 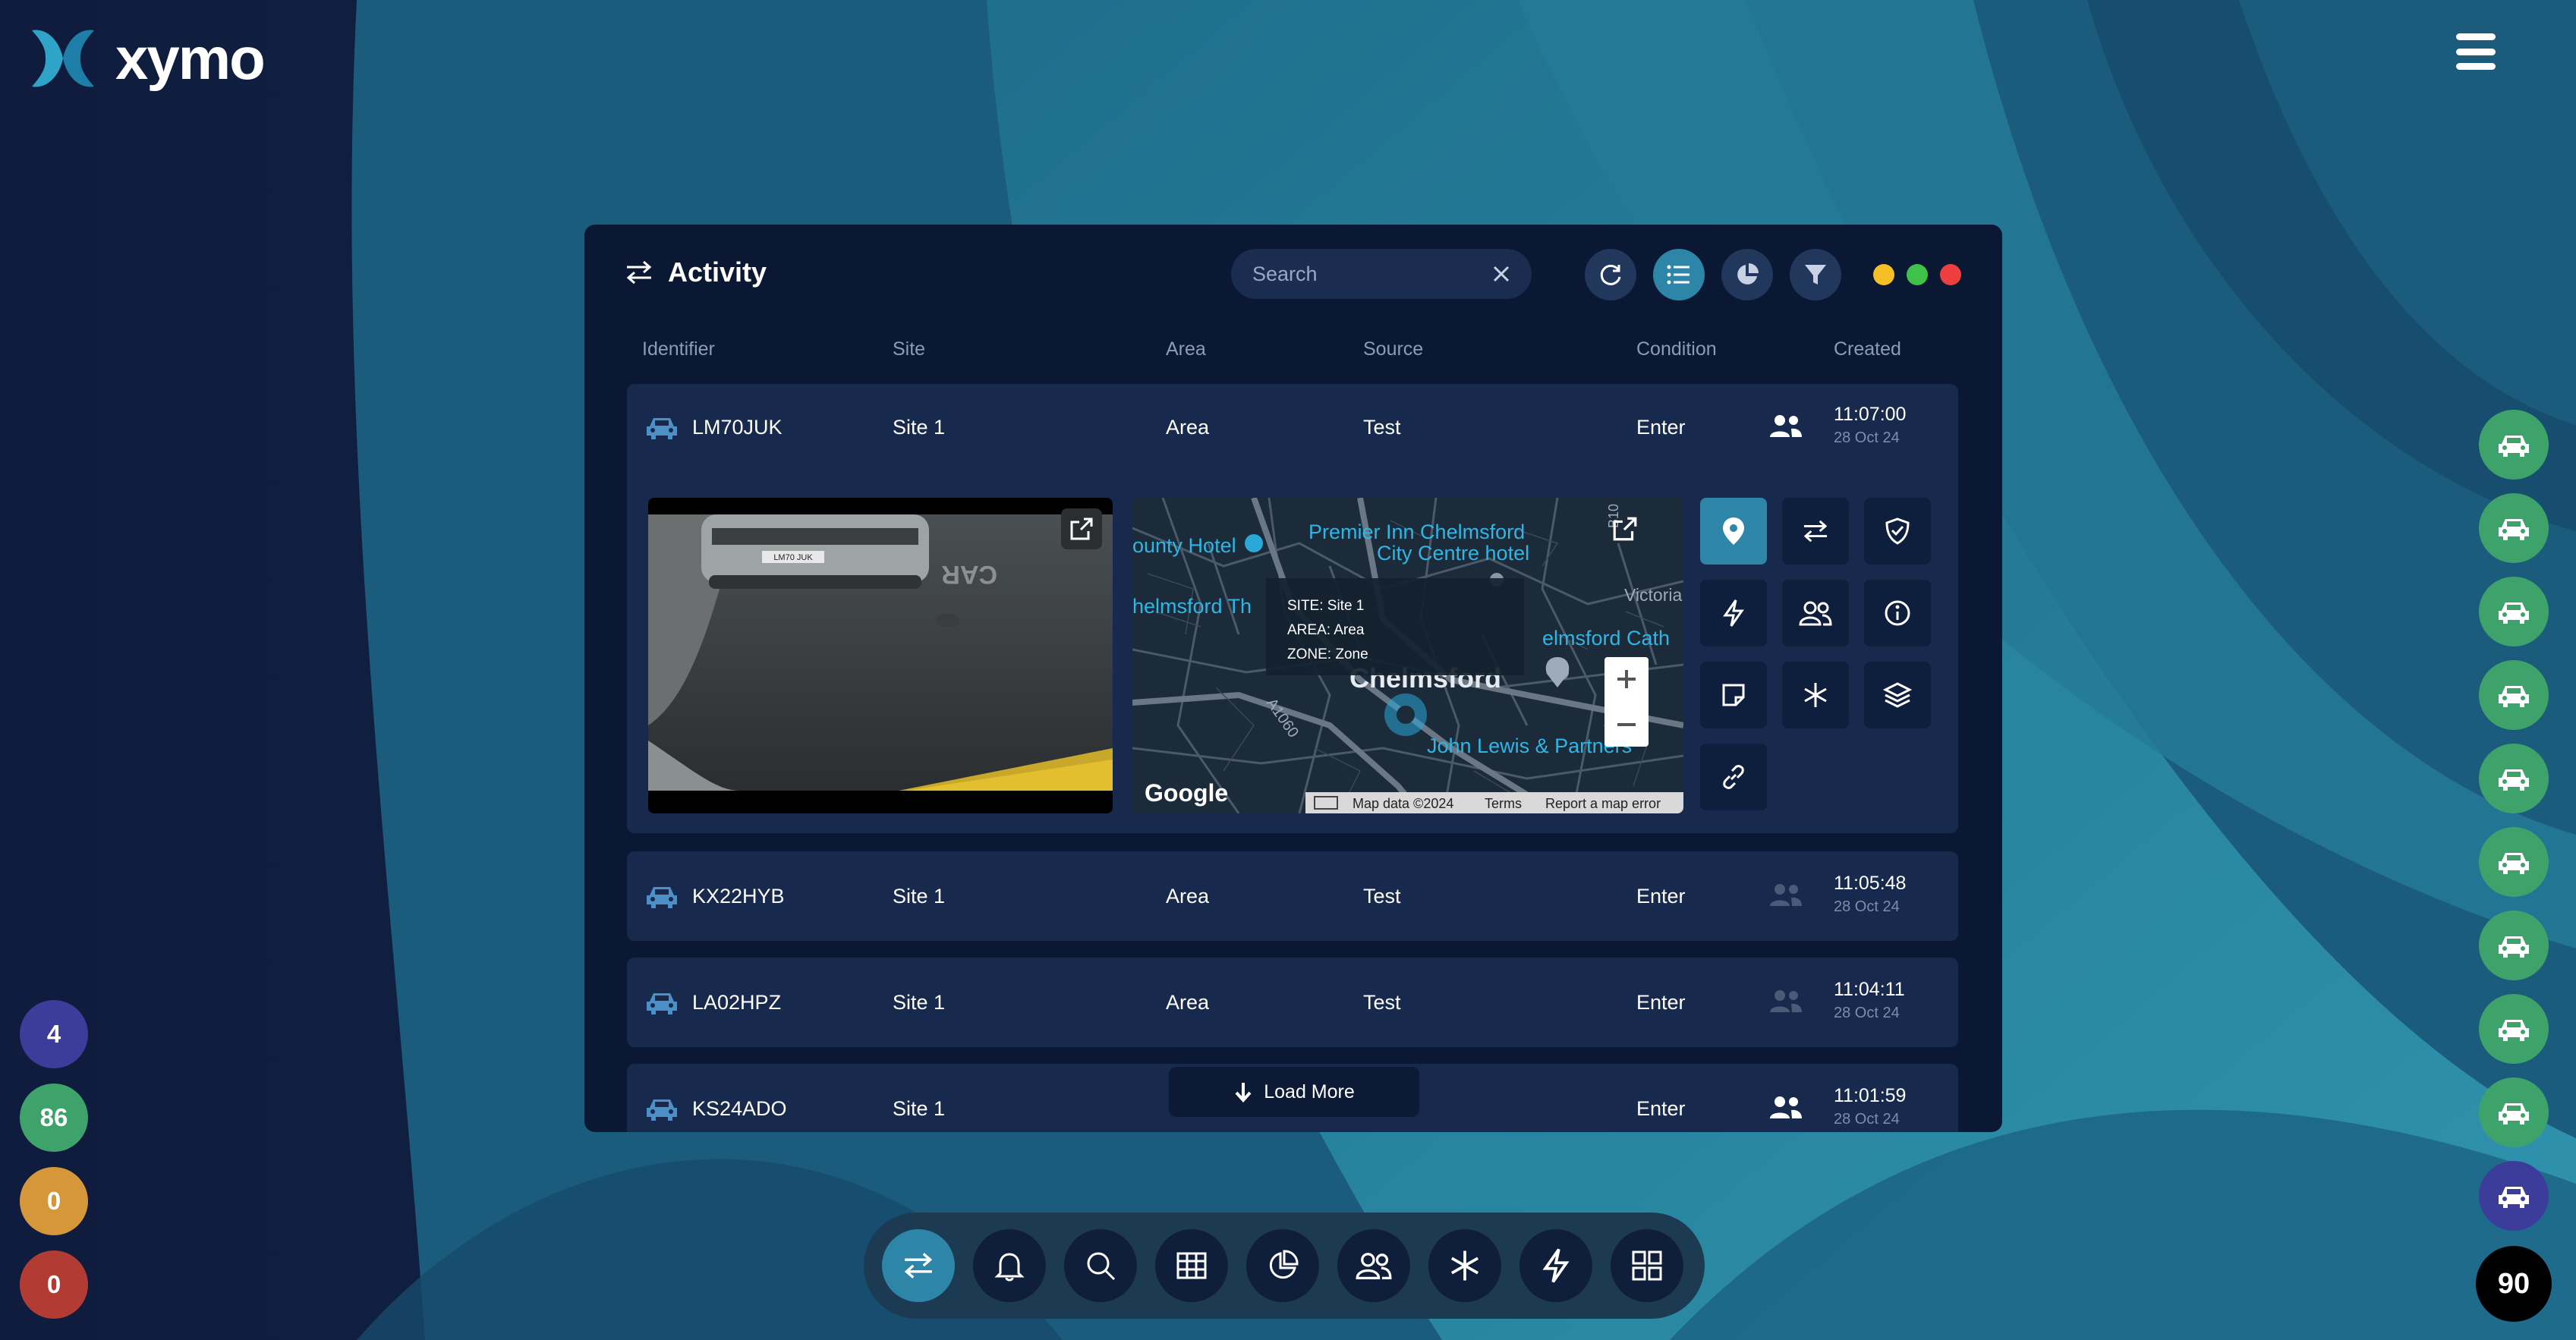 What do you see at coordinates (1464, 1265) in the screenshot?
I see `dock-asterisk-button` at bounding box center [1464, 1265].